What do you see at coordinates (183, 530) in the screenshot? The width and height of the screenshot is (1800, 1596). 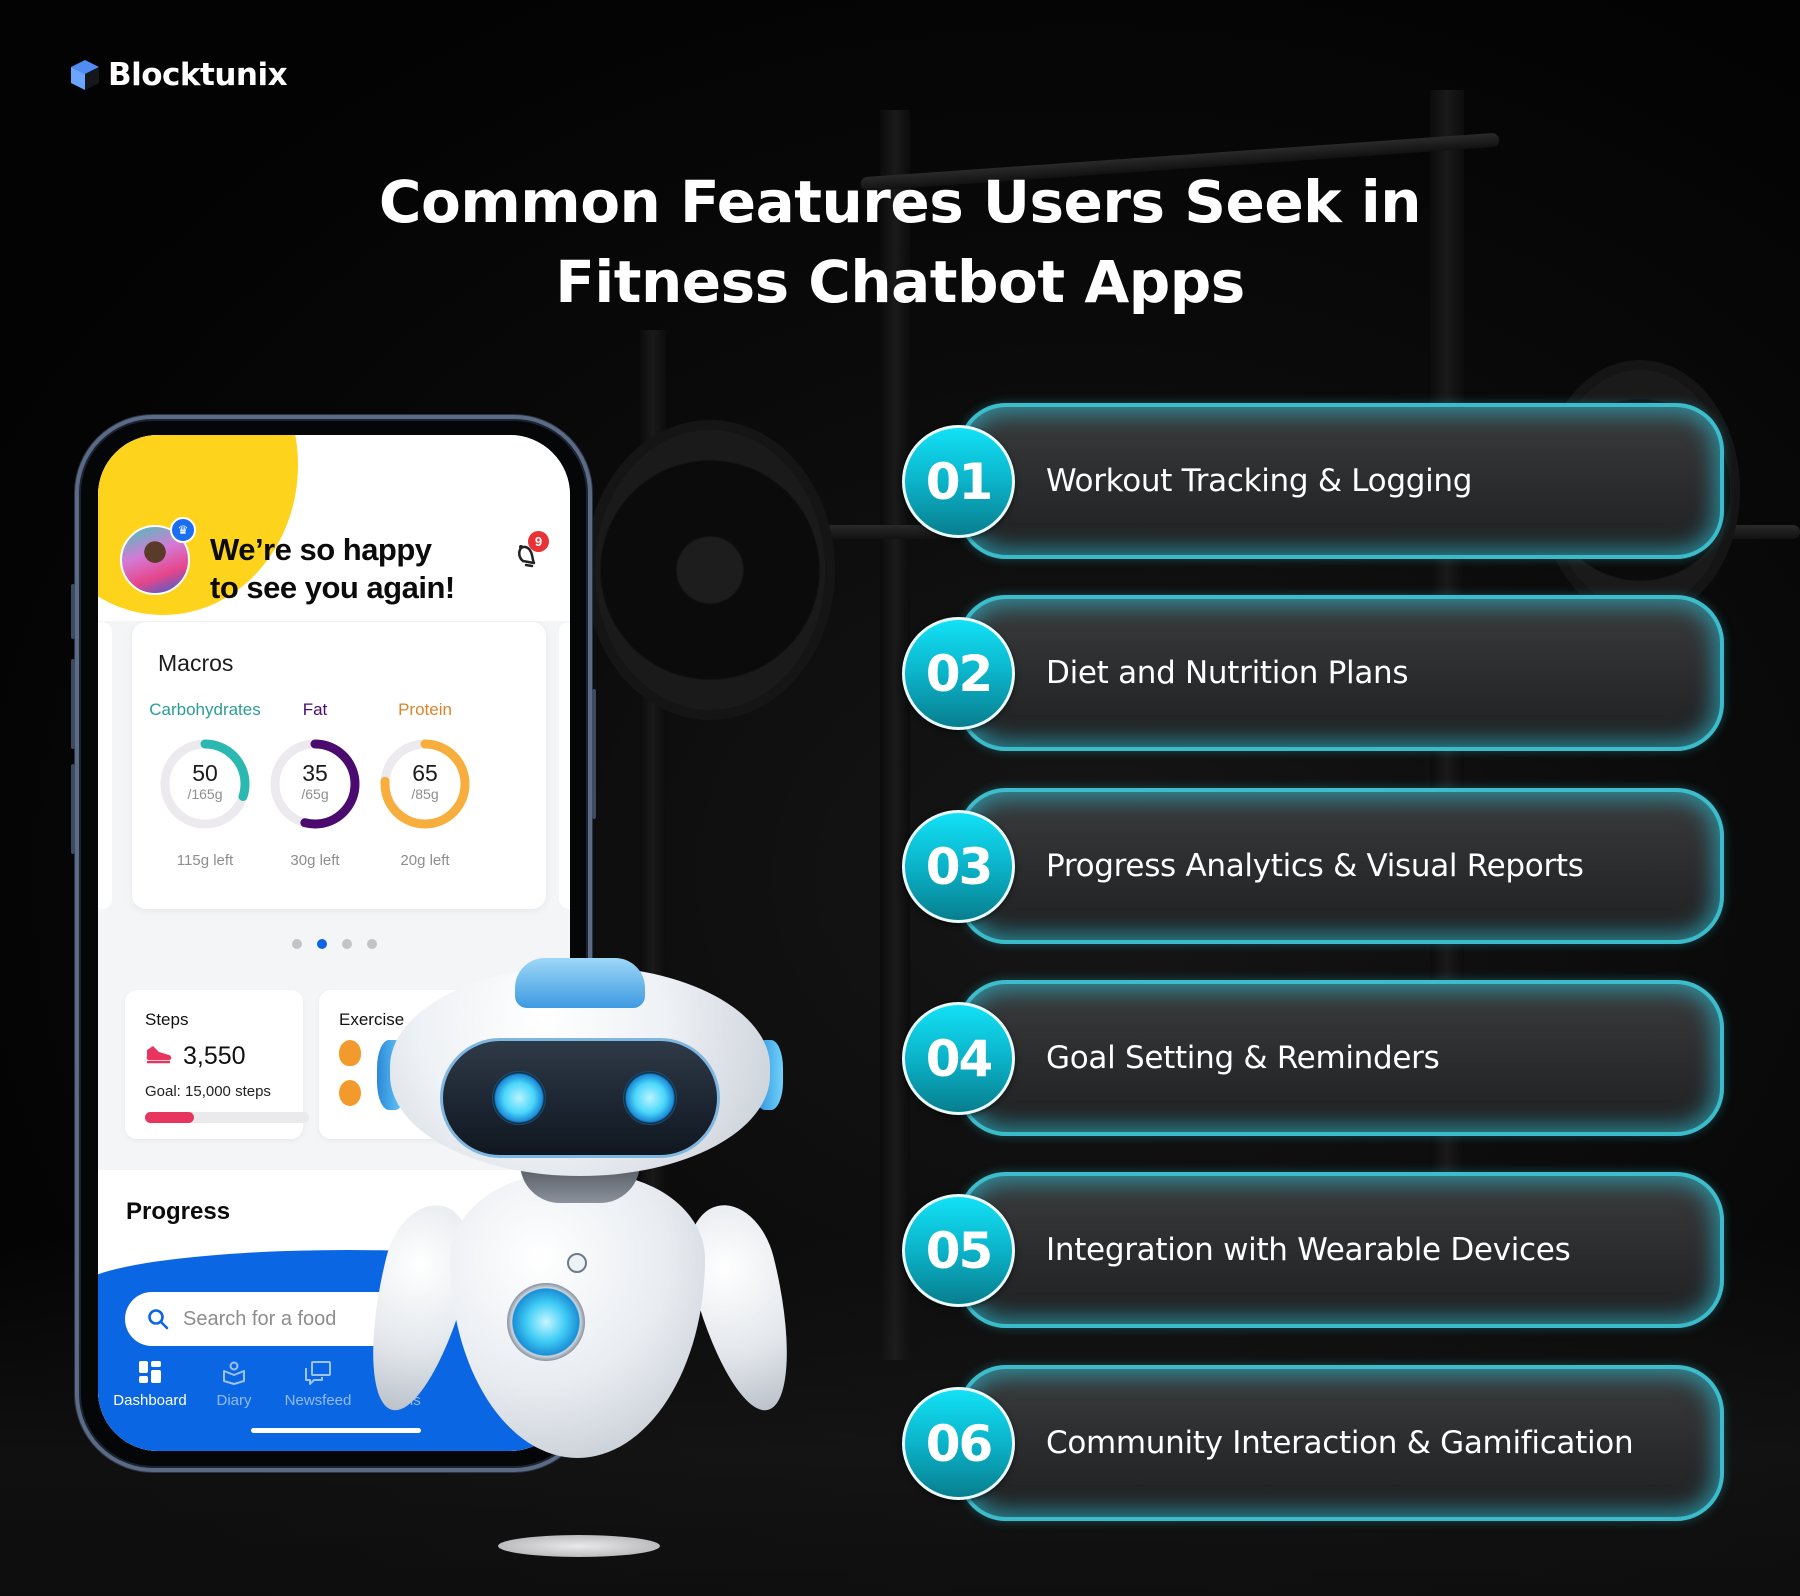 I see `crown-icon: ♛` at bounding box center [183, 530].